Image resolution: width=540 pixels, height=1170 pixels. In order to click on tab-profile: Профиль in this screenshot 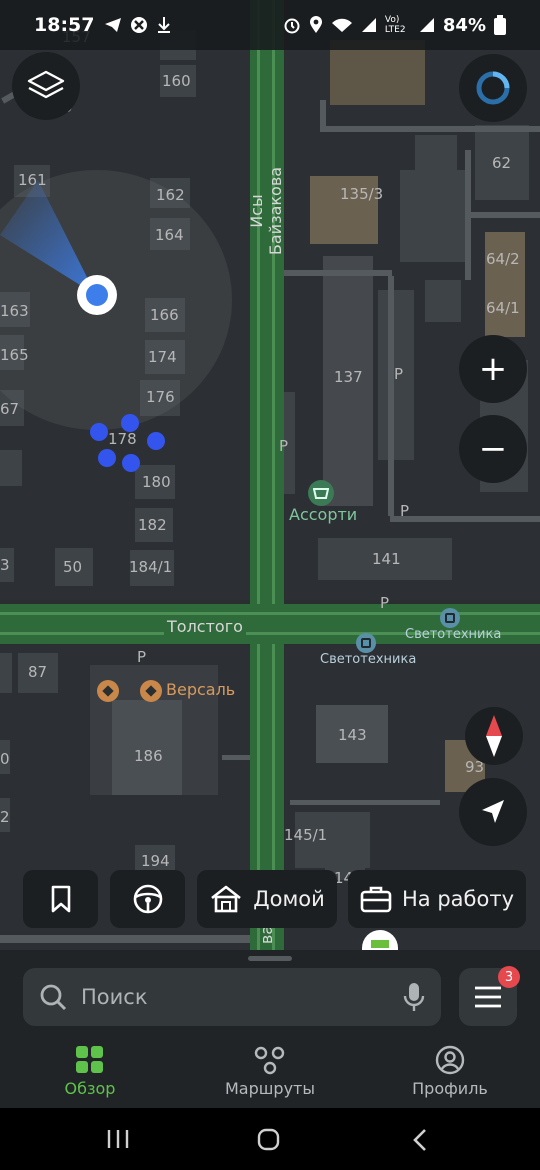, I will do `click(450, 1071)`.